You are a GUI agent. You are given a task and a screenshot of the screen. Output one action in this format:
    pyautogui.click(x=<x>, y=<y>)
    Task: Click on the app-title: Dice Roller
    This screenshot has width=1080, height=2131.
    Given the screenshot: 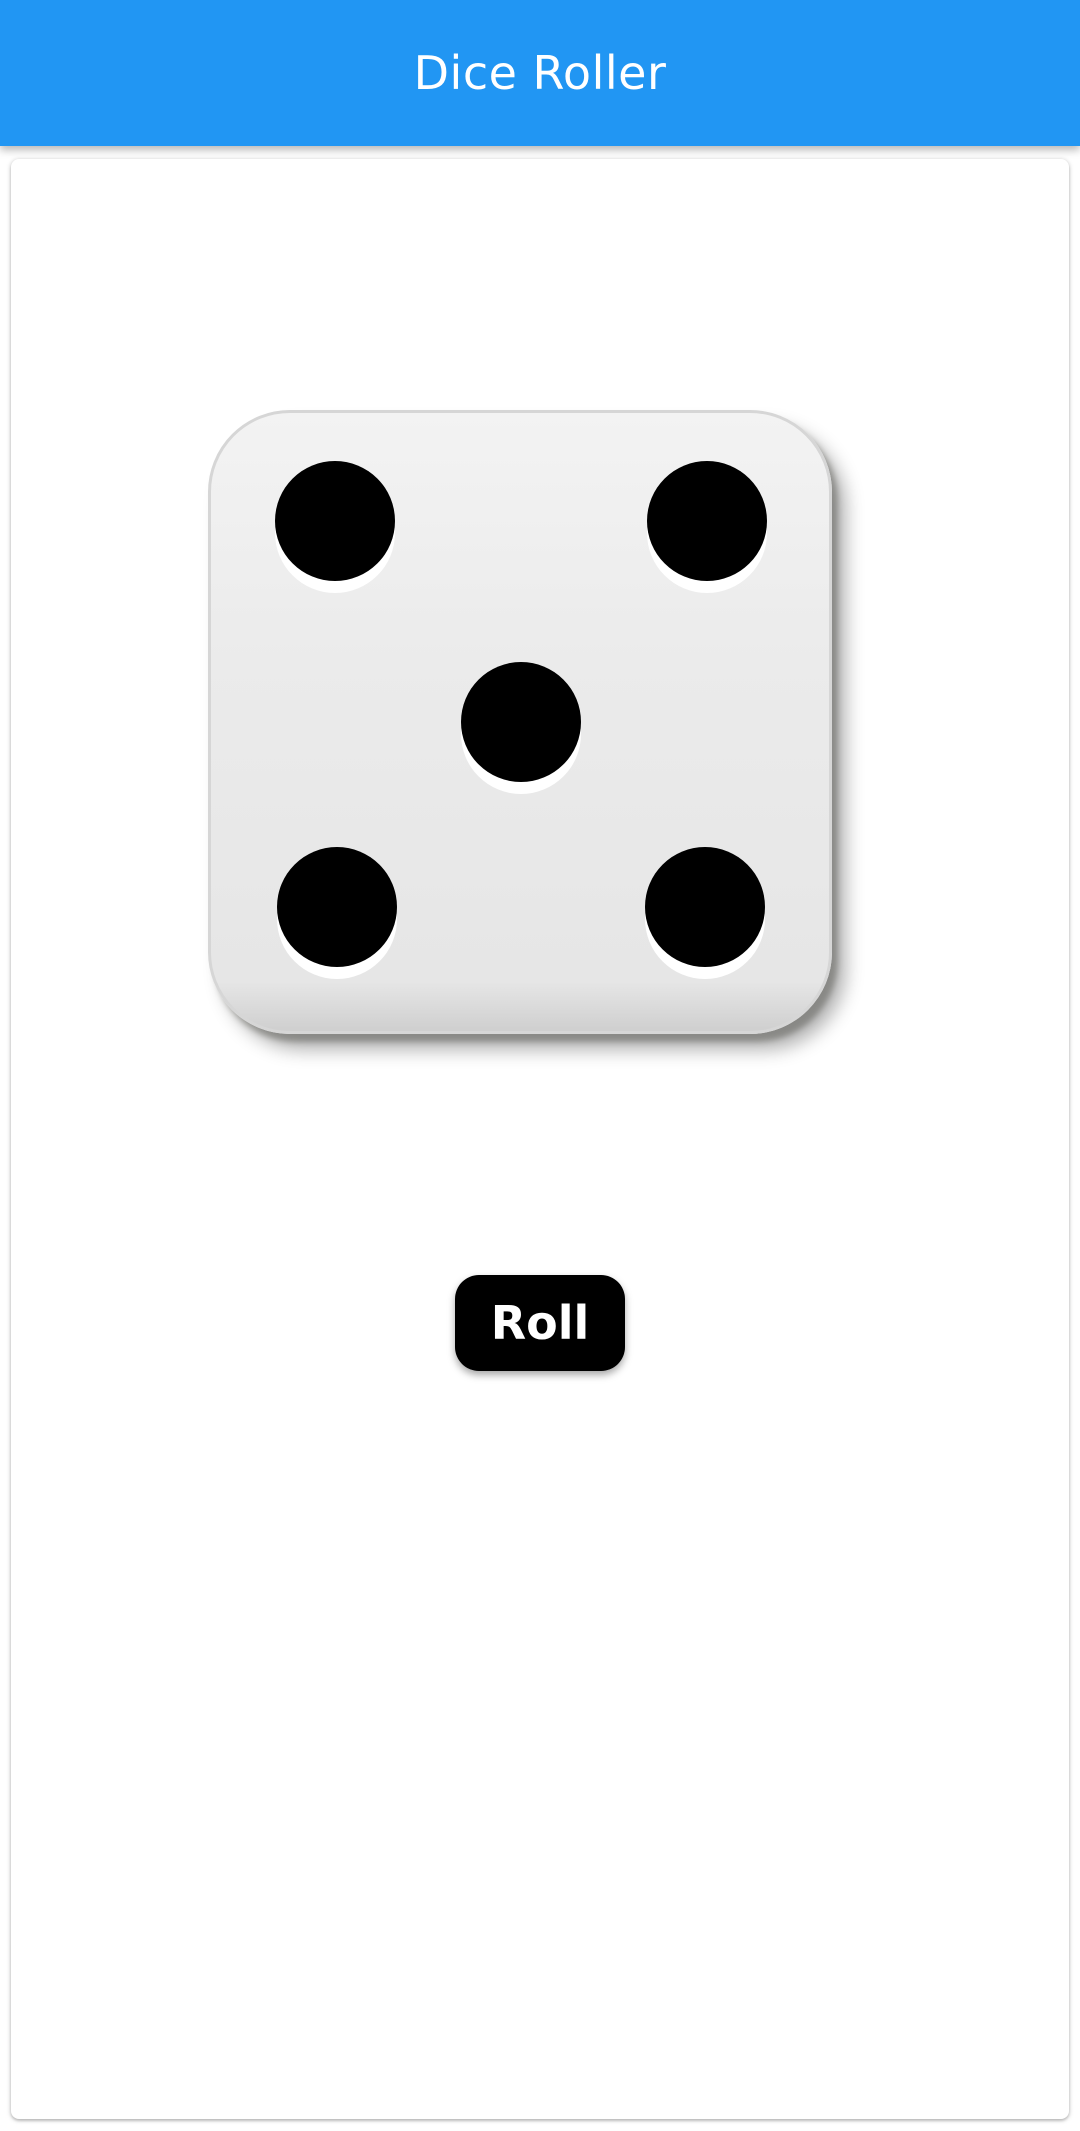 What is the action you would take?
    pyautogui.click(x=540, y=73)
    